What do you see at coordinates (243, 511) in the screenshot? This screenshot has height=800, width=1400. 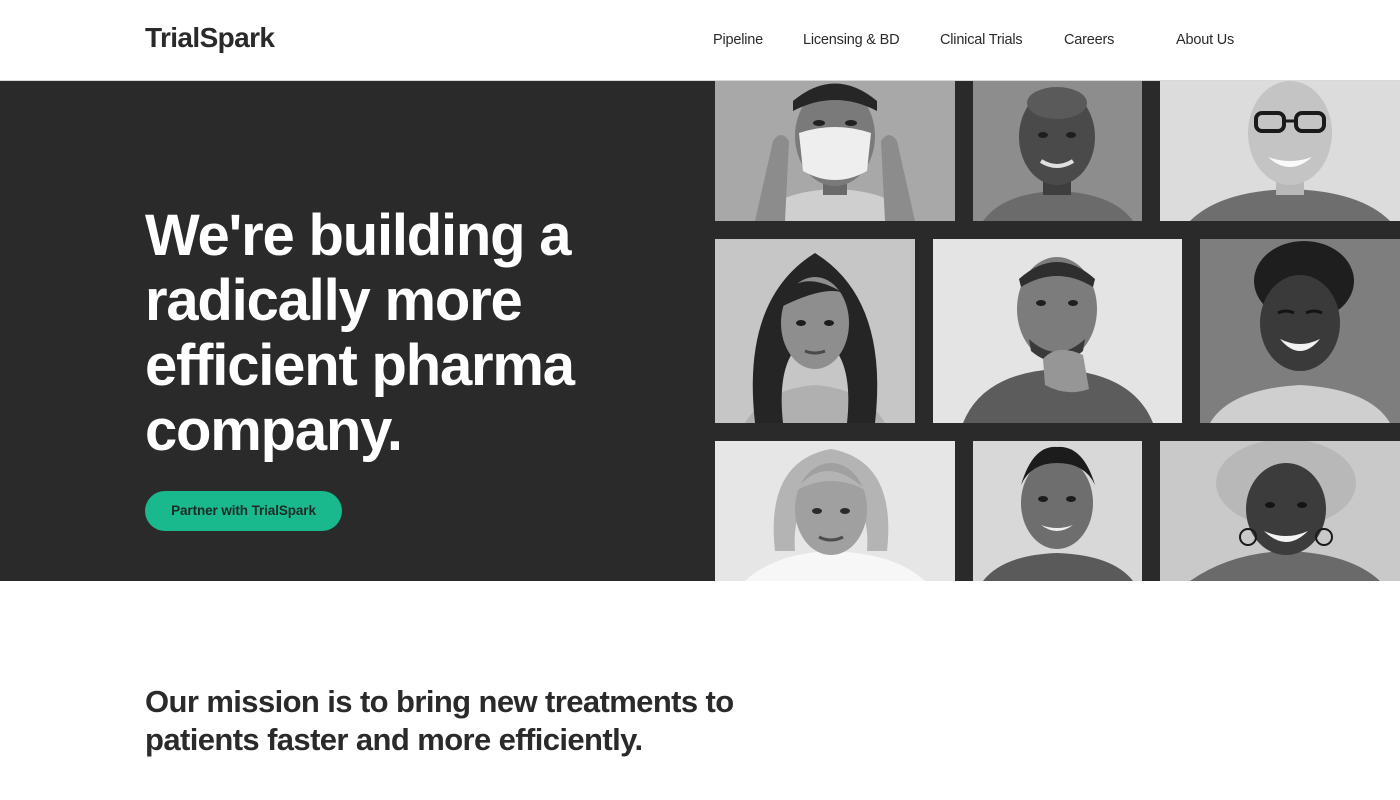 I see `partner-button: Partner with TrialSpark` at bounding box center [243, 511].